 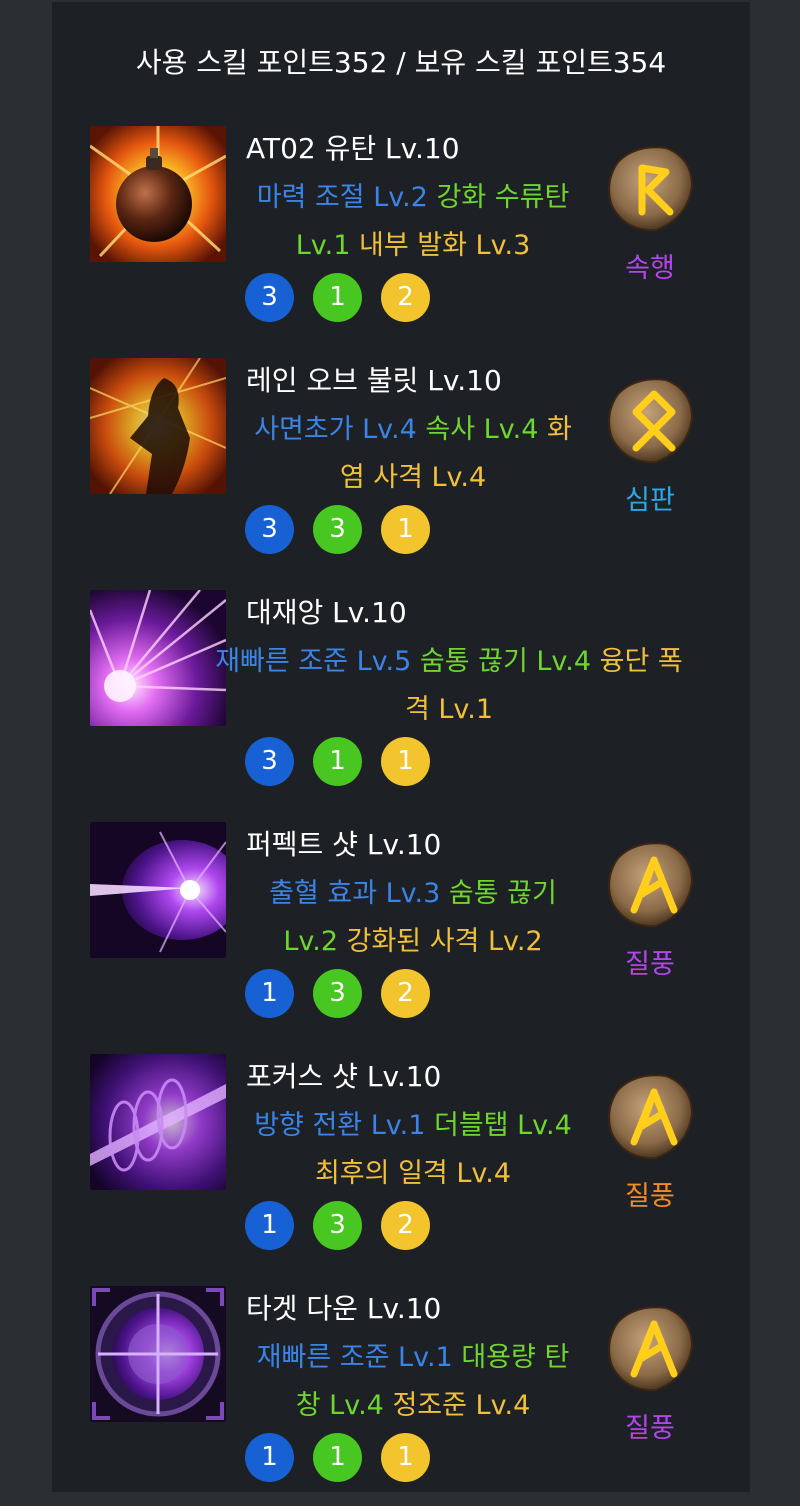 I want to click on target-down-skill-icon, so click(x=158, y=1354).